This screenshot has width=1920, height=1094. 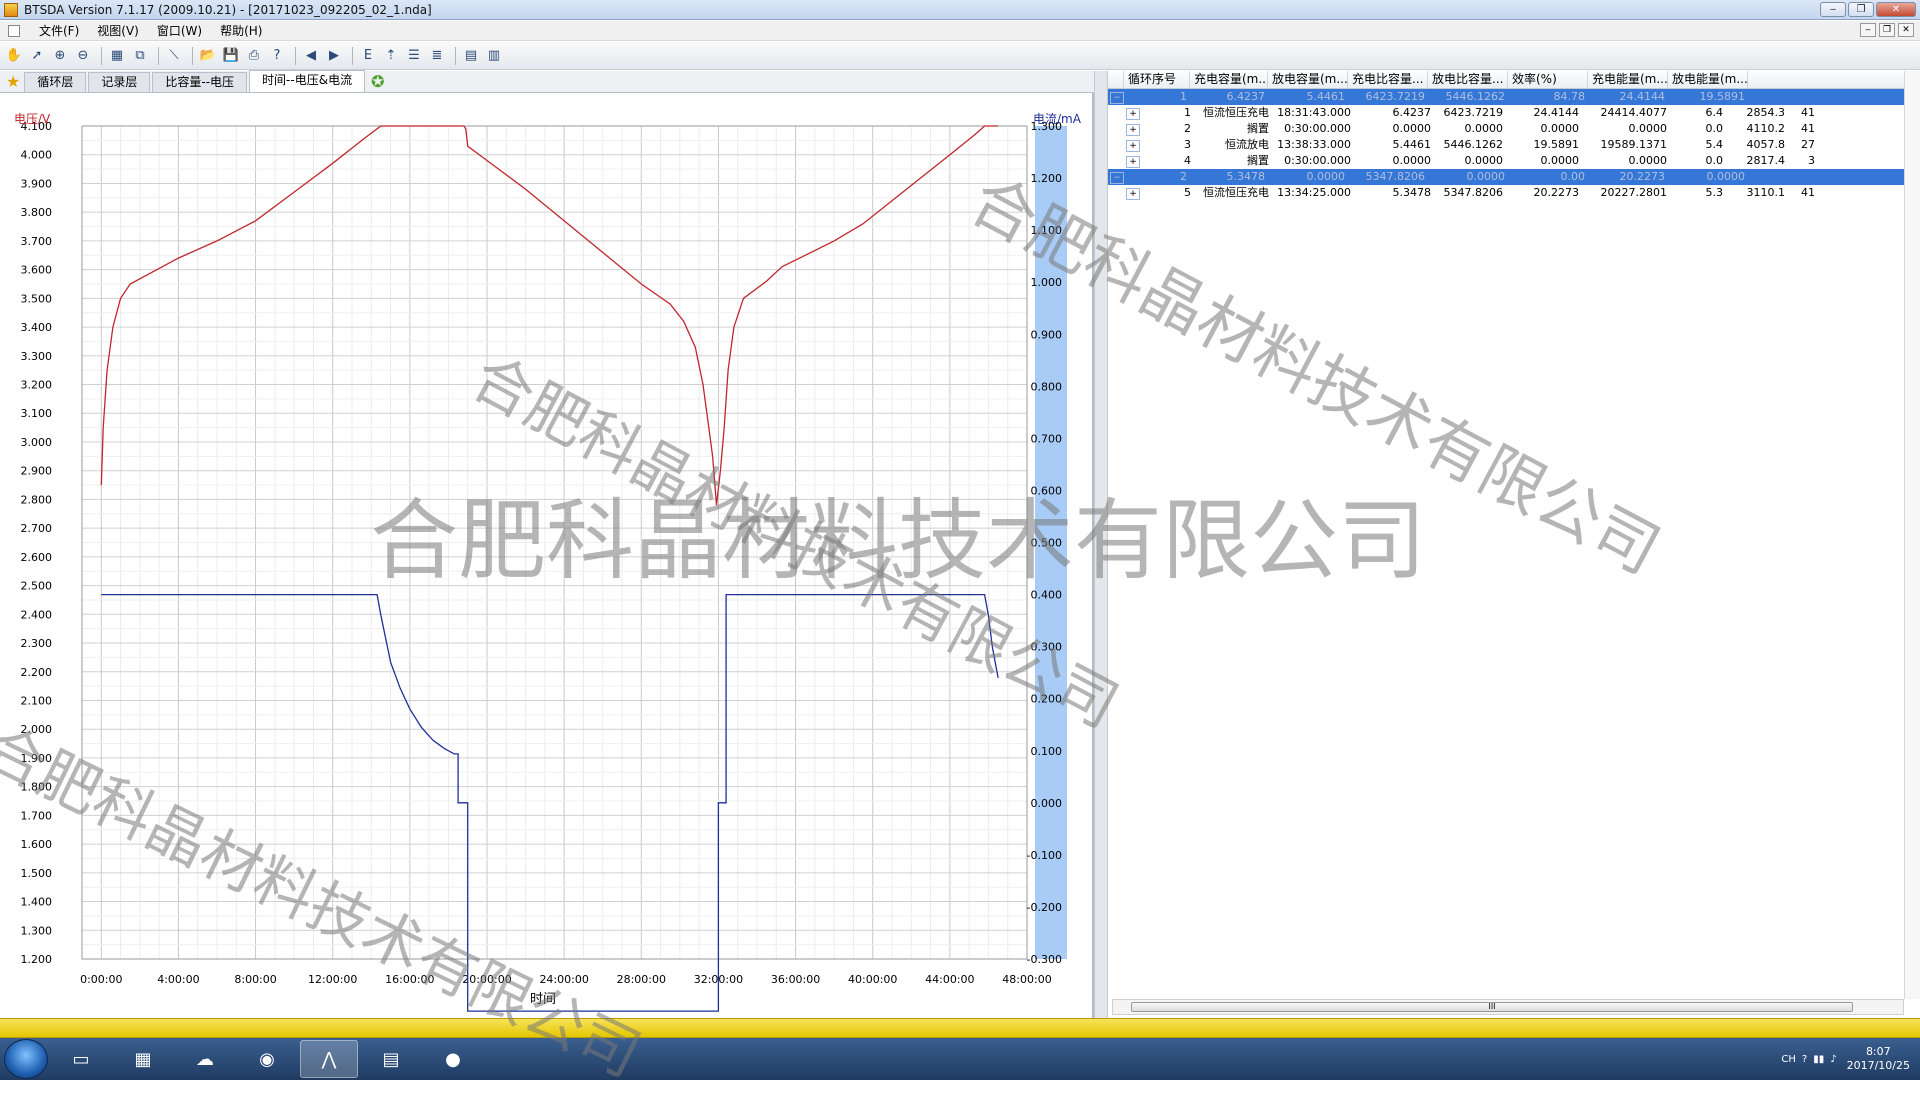 What do you see at coordinates (494, 56) in the screenshot?
I see `layout-icon: ▥` at bounding box center [494, 56].